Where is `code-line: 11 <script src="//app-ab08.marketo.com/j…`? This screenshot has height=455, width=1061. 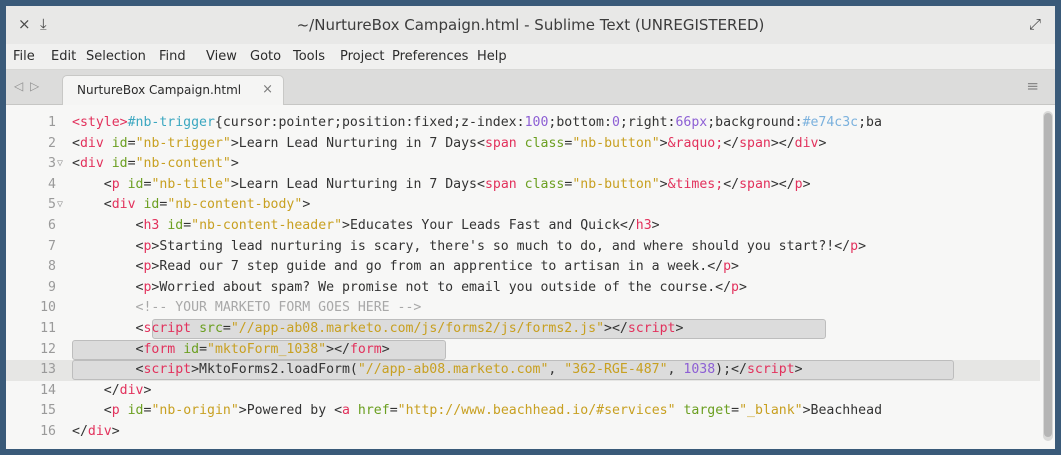
code-line: 11 <script src="//app-ab08.marketo.com/j… is located at coordinates (523, 329).